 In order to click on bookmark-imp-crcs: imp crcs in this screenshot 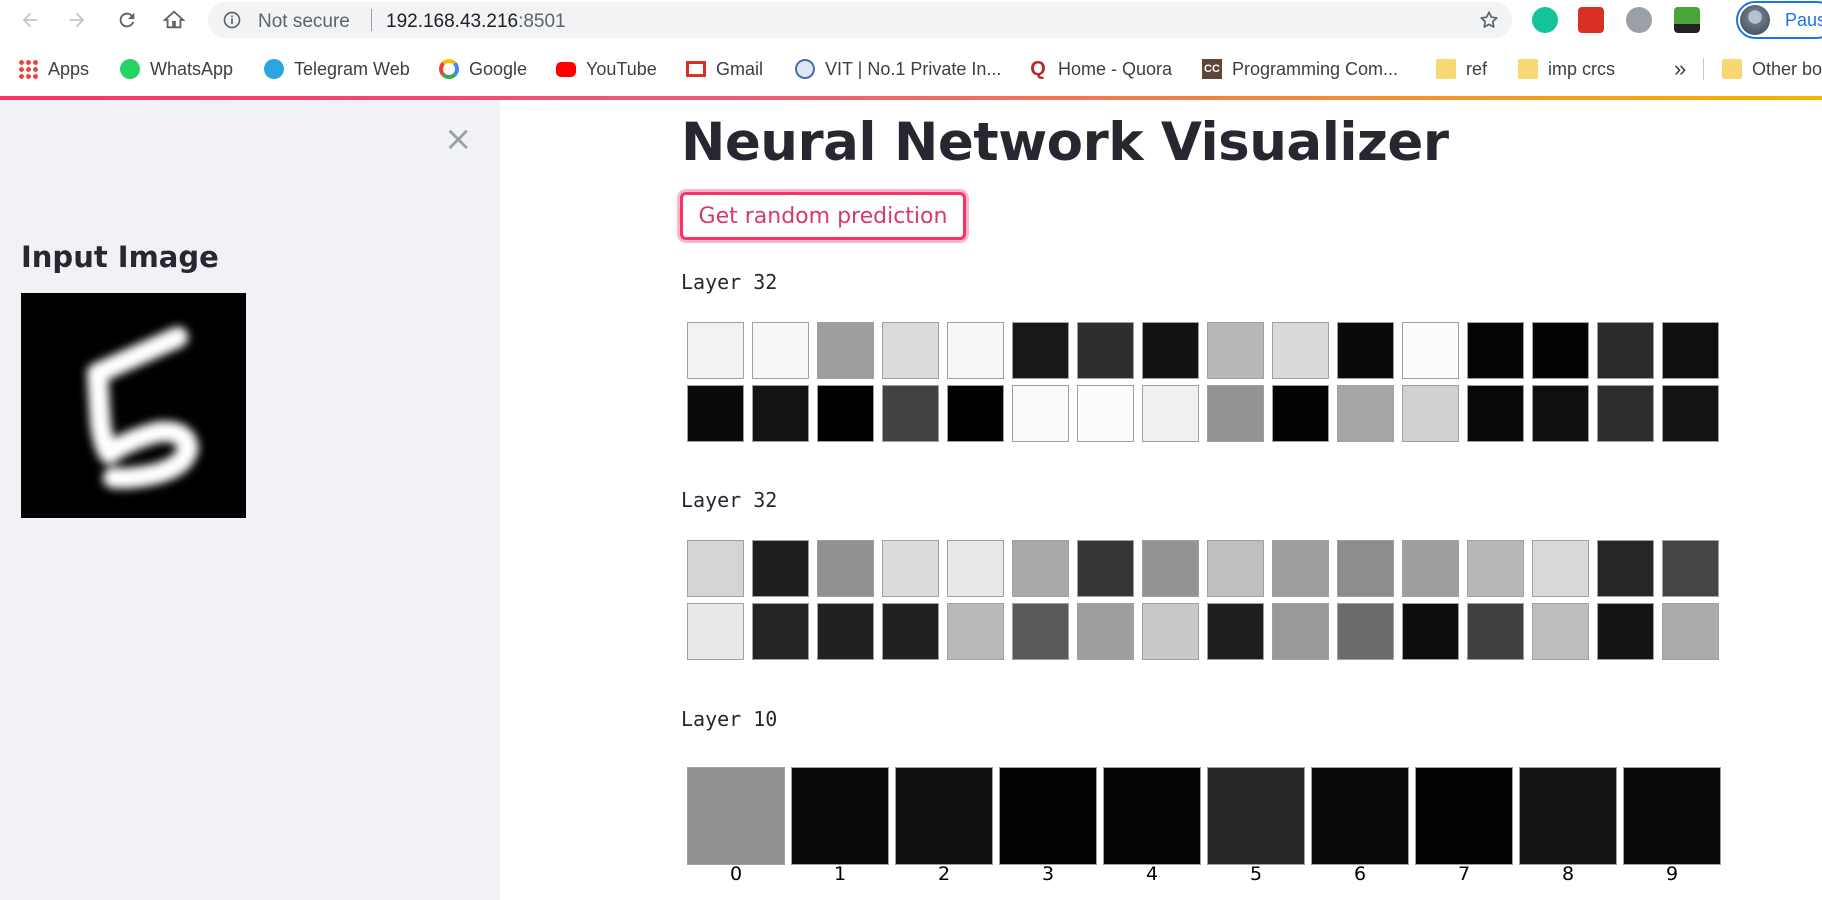, I will do `click(1566, 69)`.